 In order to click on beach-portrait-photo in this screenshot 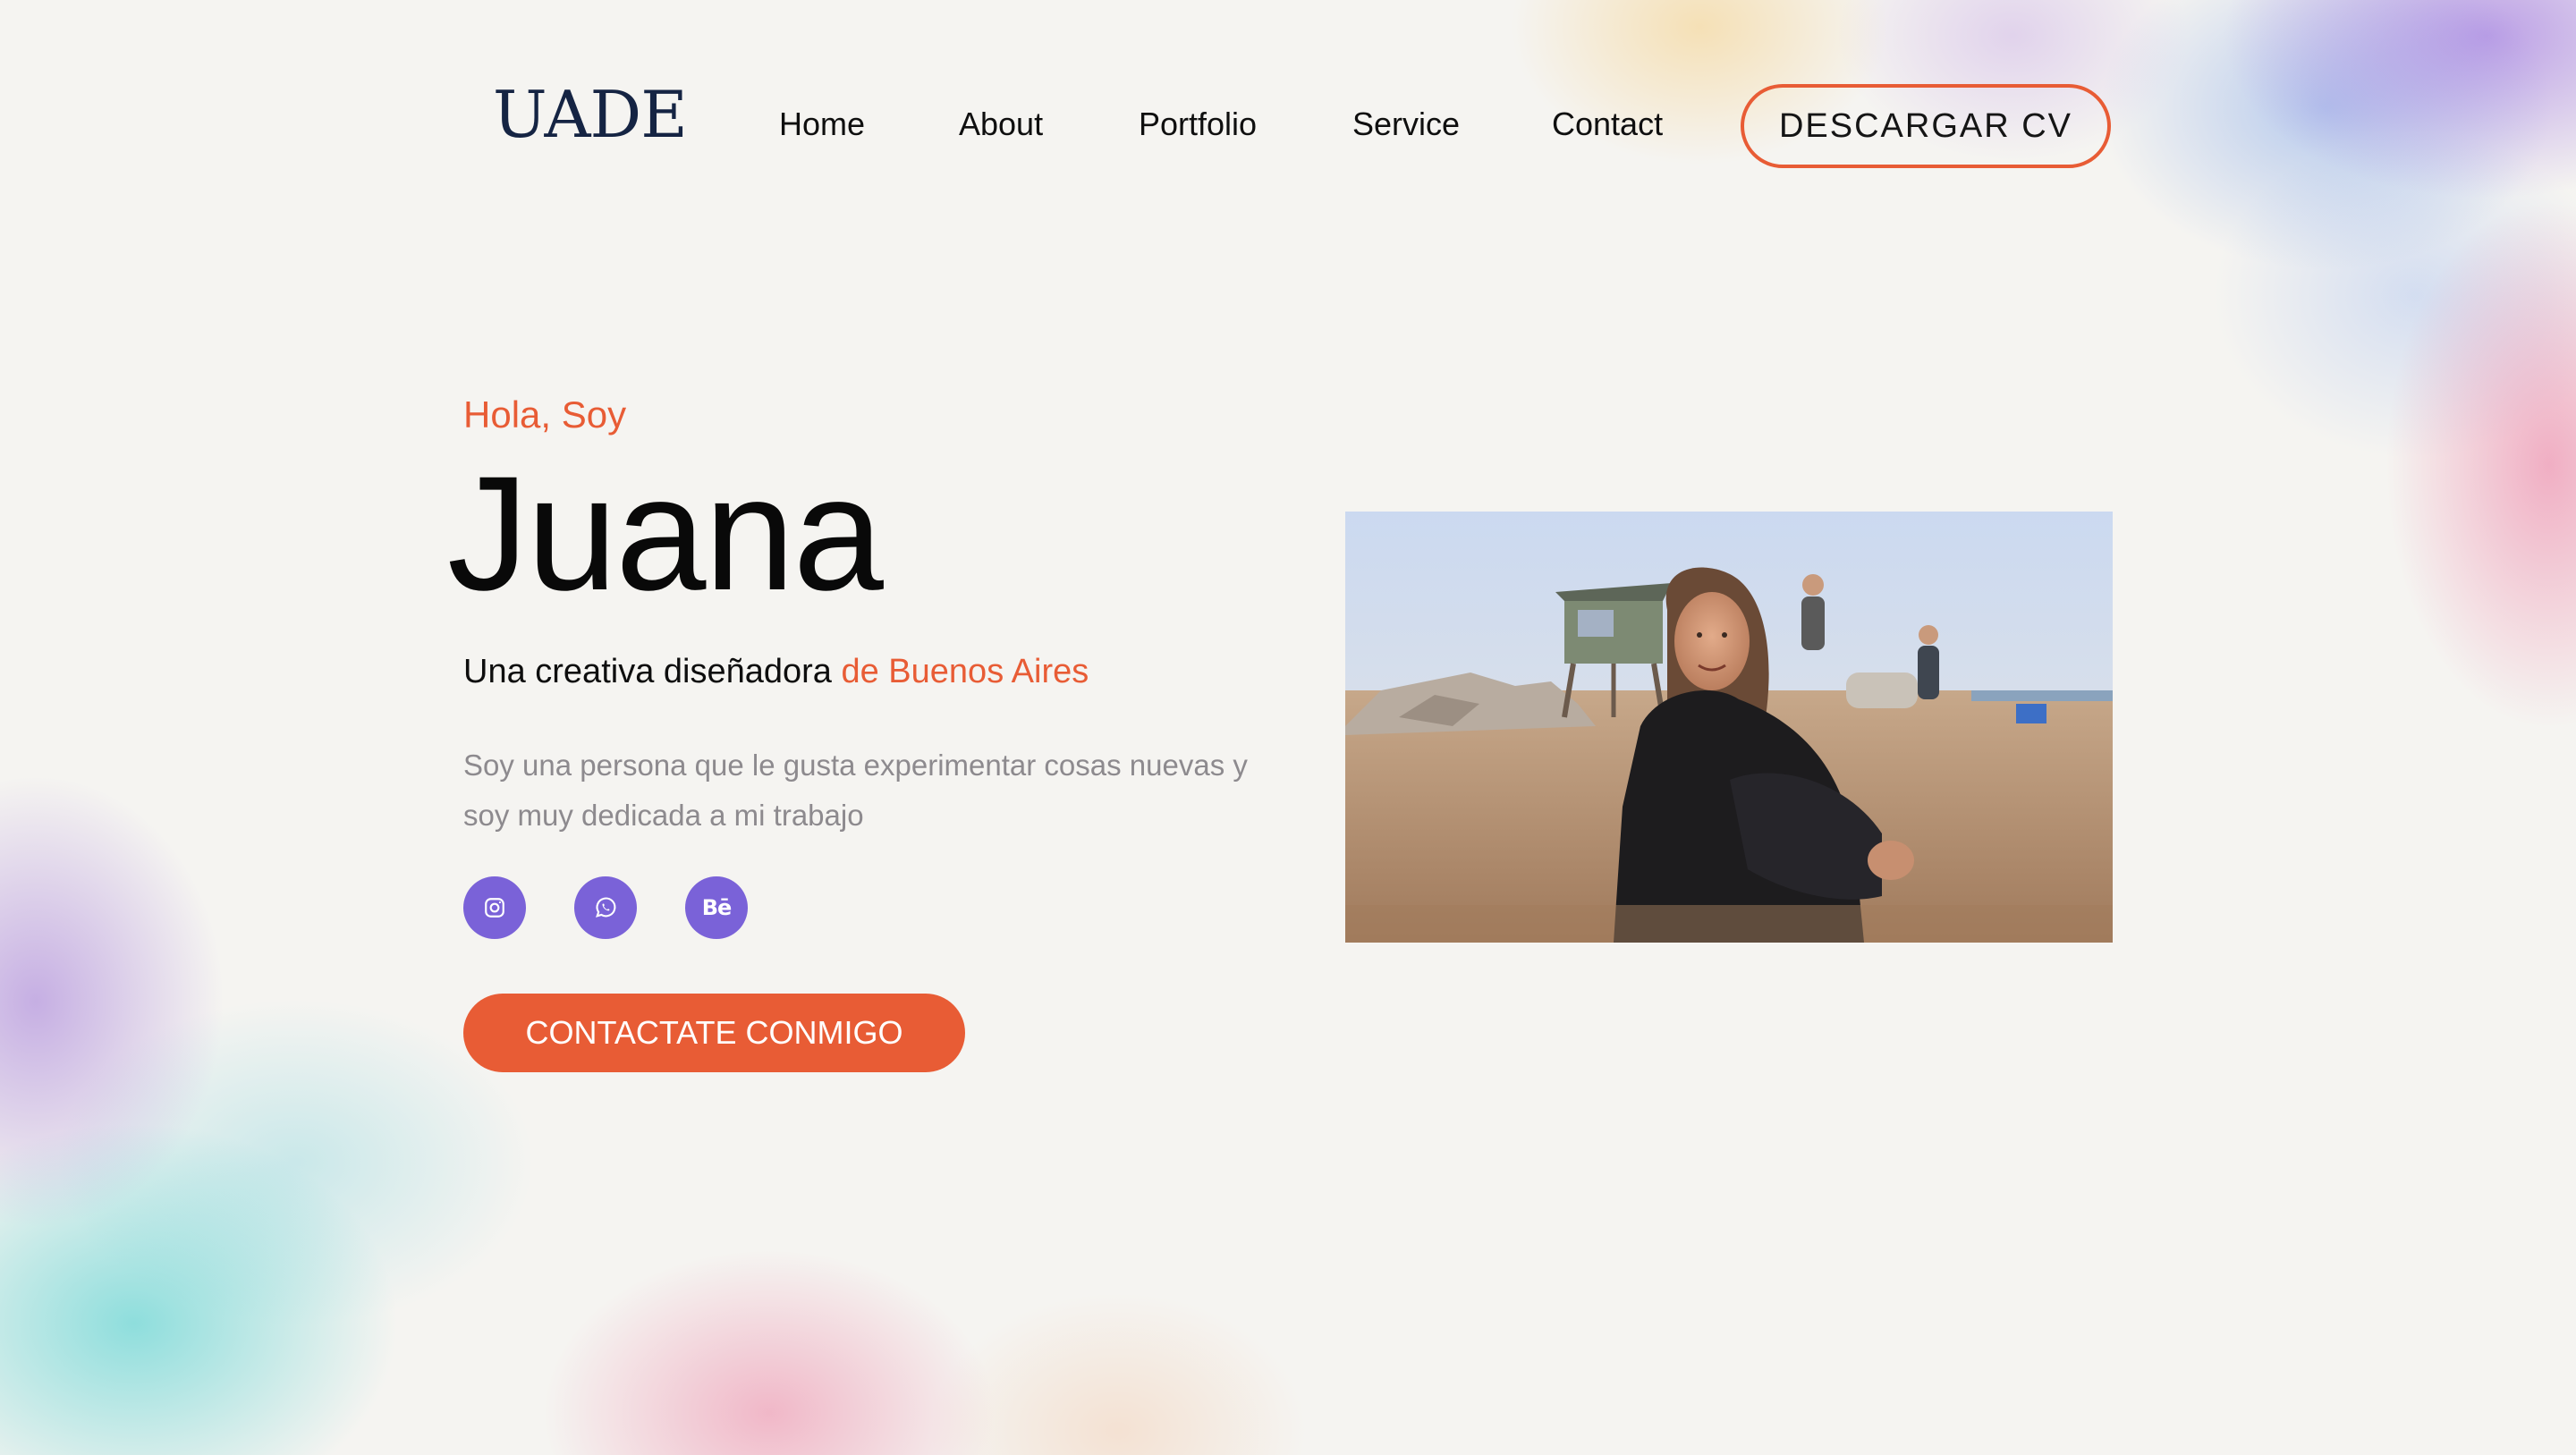, I will do `click(1729, 727)`.